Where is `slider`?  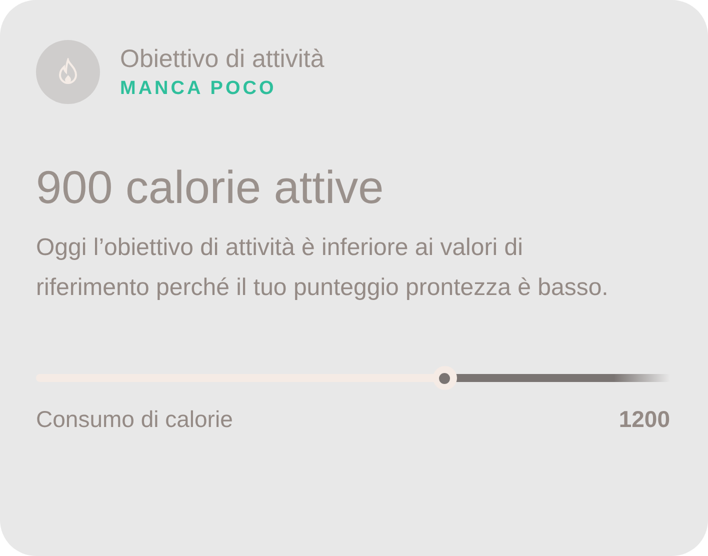
slider is located at coordinates (353, 378).